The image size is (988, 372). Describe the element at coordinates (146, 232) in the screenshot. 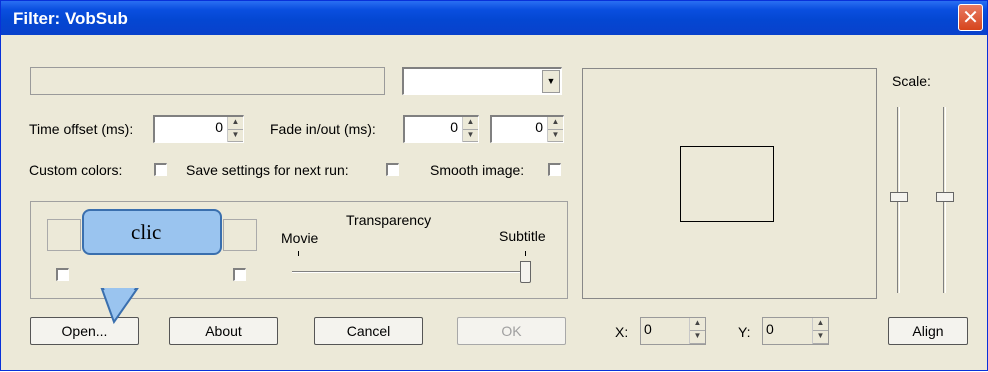

I see `callout-text: clic` at that location.